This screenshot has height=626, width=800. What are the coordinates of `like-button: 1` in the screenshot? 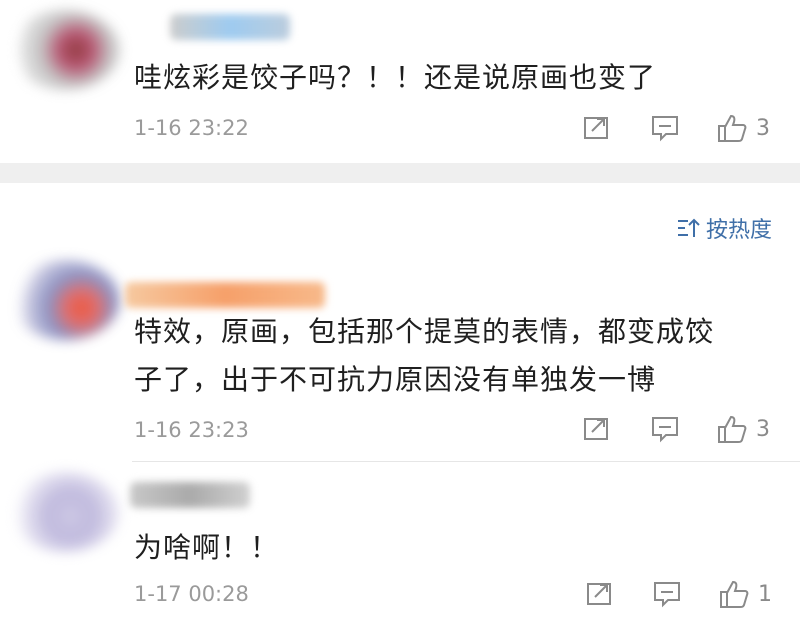 It's located at (745, 594).